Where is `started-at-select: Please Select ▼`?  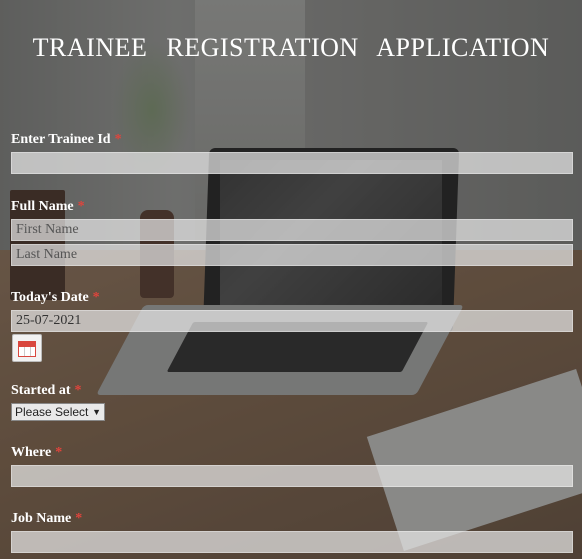 started-at-select: Please Select ▼ is located at coordinates (58, 412).